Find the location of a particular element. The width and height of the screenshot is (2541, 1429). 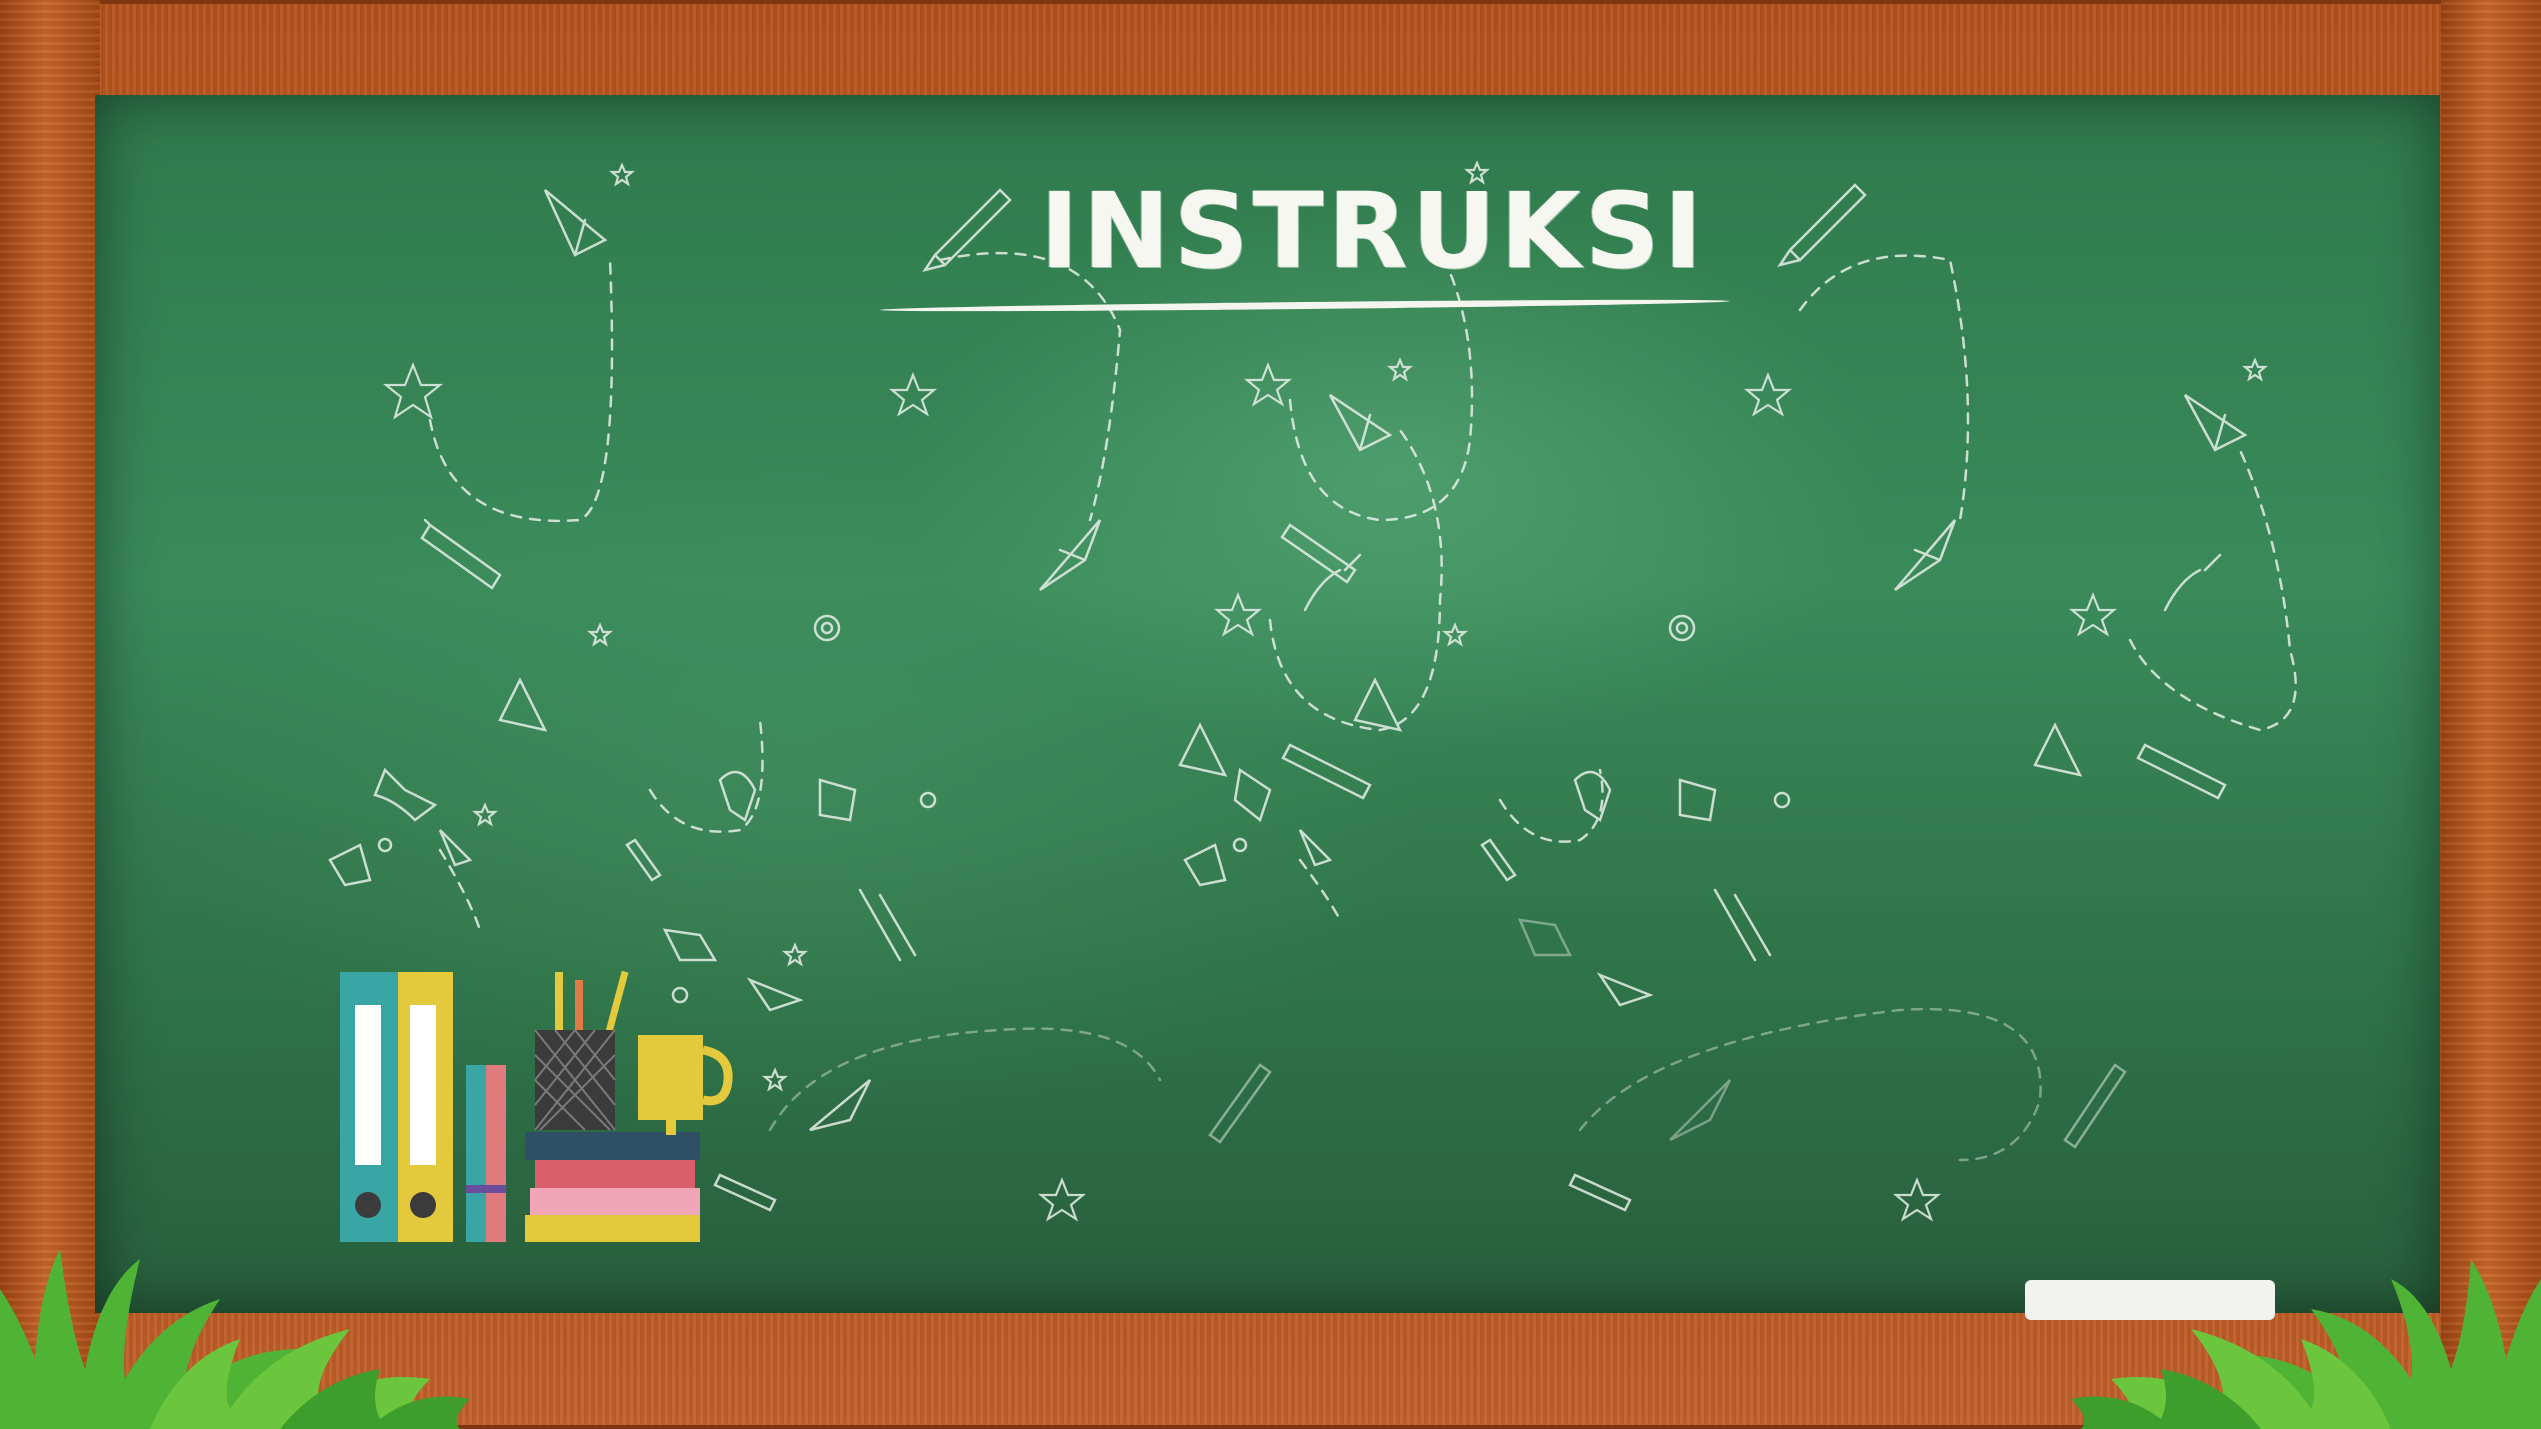

grass-right is located at coordinates (2306, 1344).